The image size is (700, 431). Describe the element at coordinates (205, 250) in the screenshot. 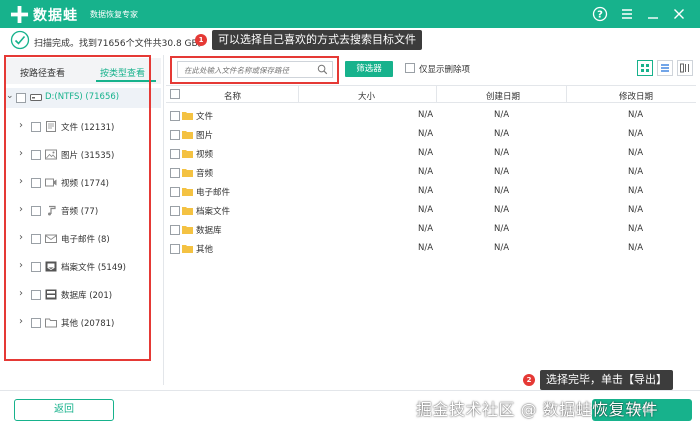

I see `row-name: 其他` at that location.